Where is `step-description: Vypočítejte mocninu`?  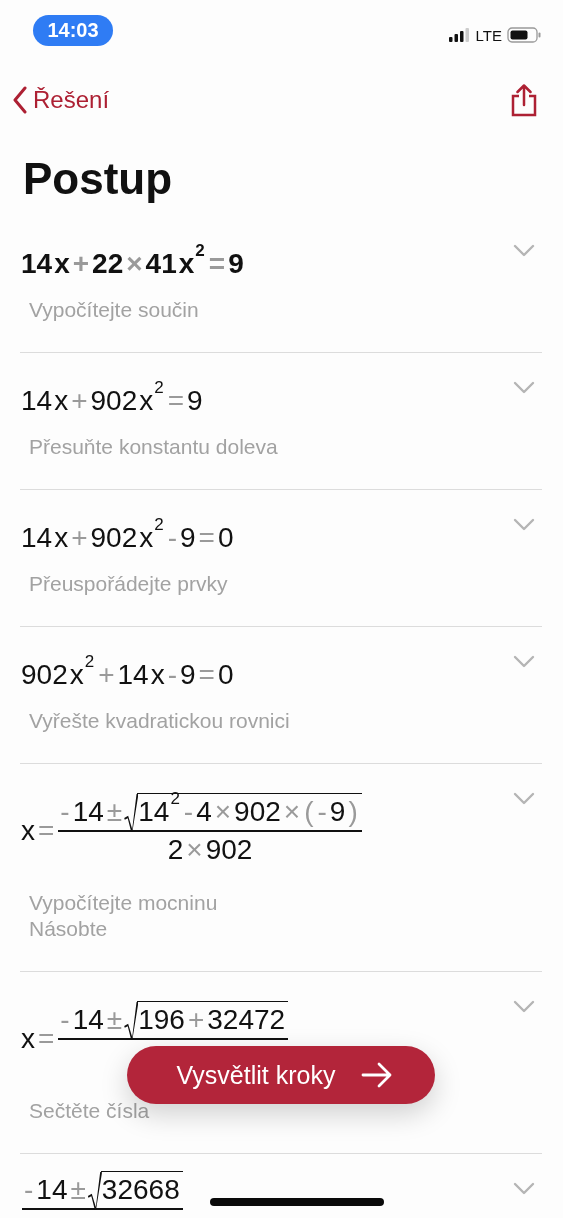
step-description: Vypočítejte mocninu is located at coordinates (123, 903).